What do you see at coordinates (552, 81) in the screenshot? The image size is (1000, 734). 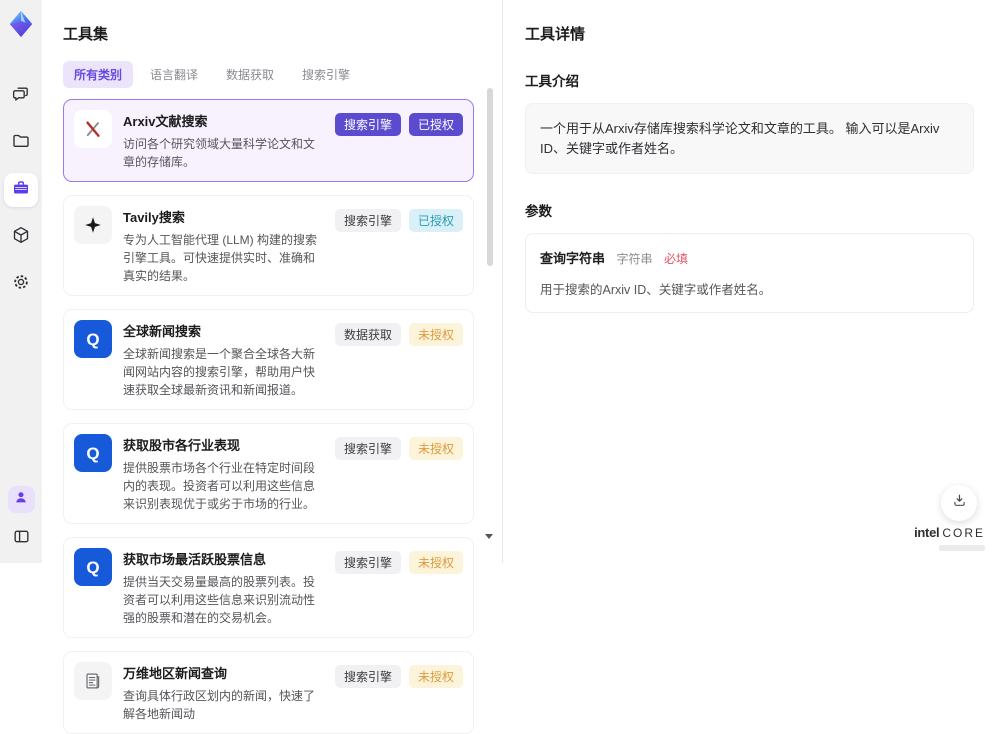 I see `intro-heading: 工具介绍` at bounding box center [552, 81].